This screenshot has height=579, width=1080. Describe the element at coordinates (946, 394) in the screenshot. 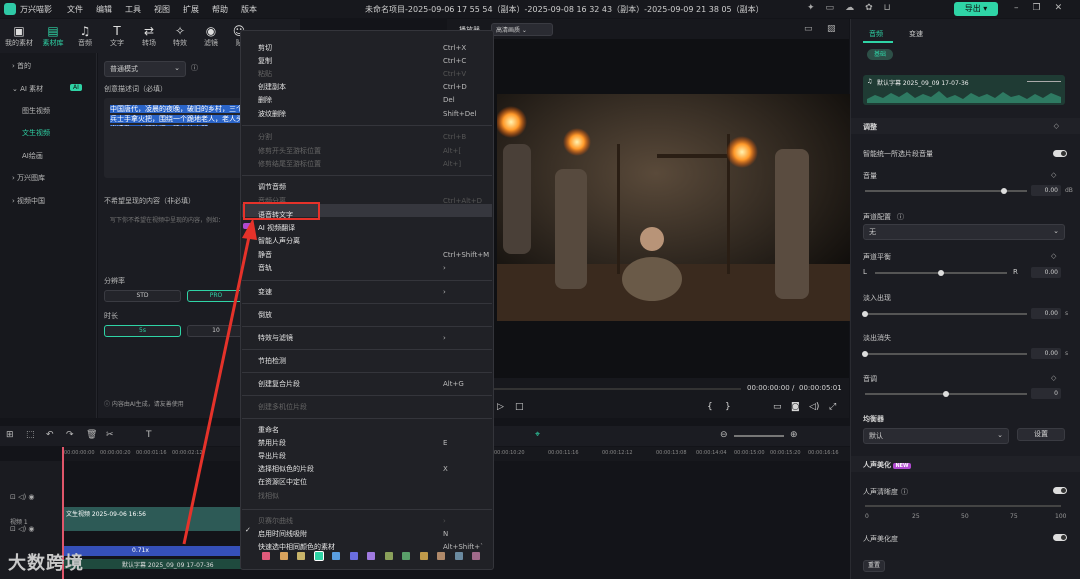

I see `pitch-knob` at that location.